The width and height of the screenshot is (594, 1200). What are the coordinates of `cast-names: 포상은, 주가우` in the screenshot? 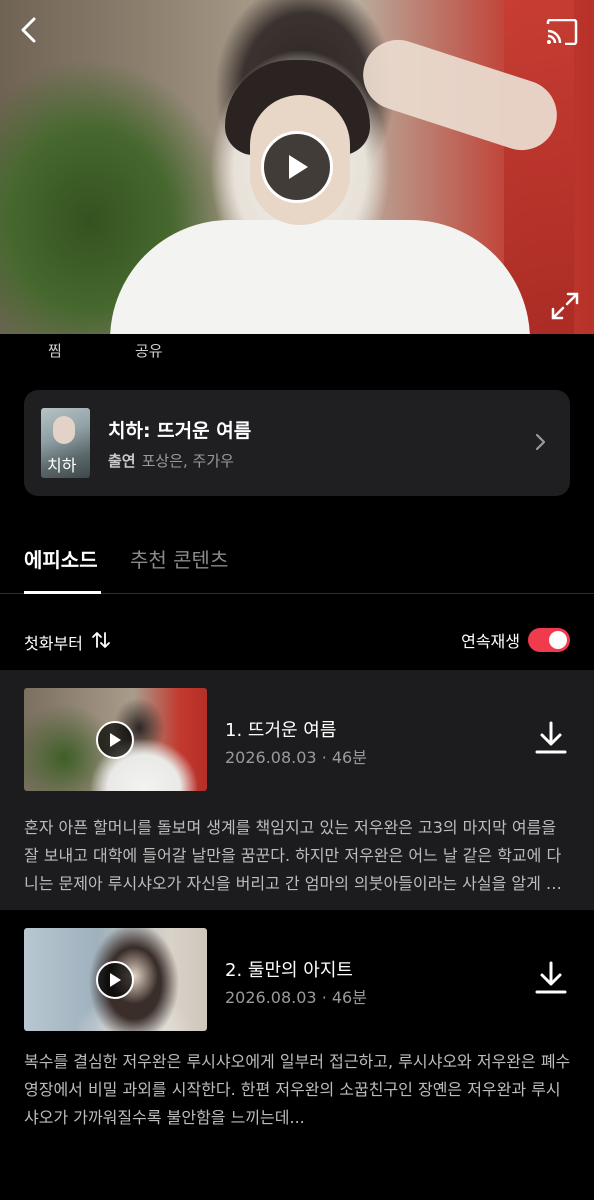 It's located at (187, 461).